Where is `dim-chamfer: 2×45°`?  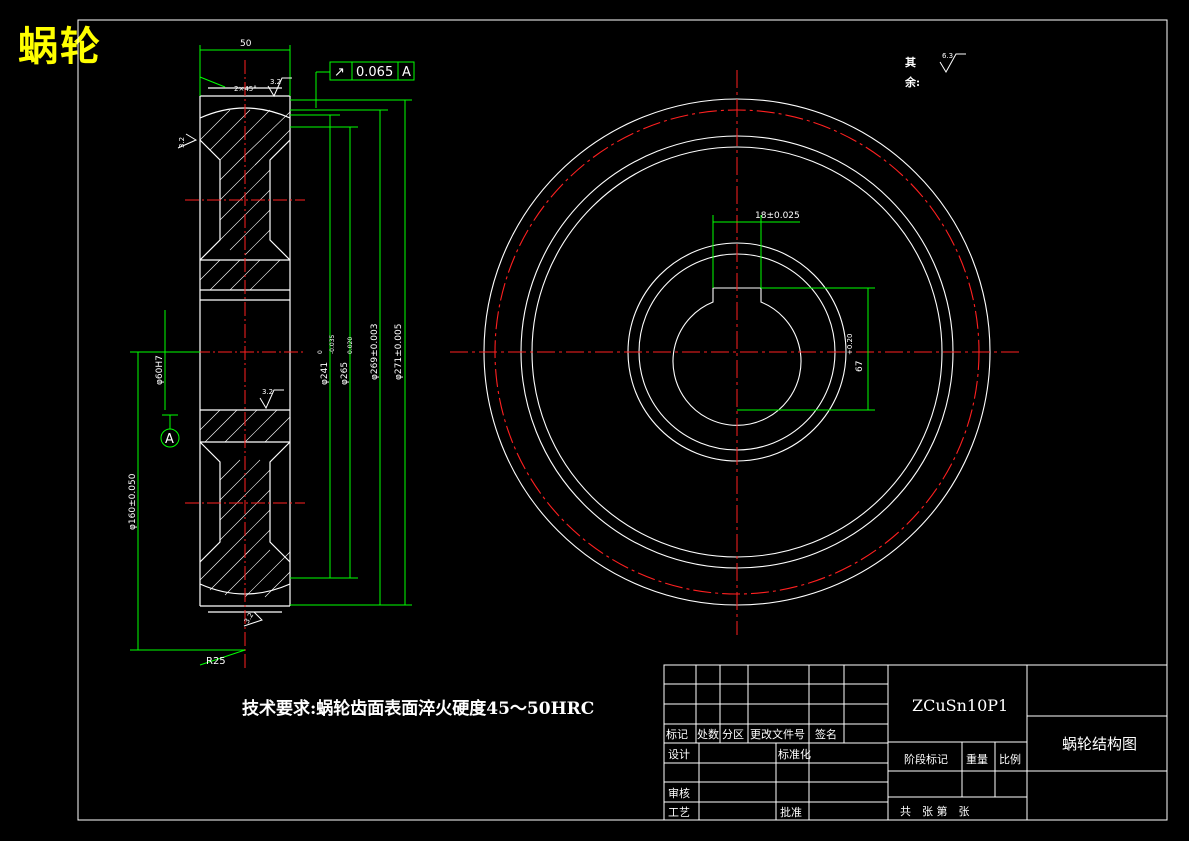
dim-chamfer: 2×45° is located at coordinates (245, 89).